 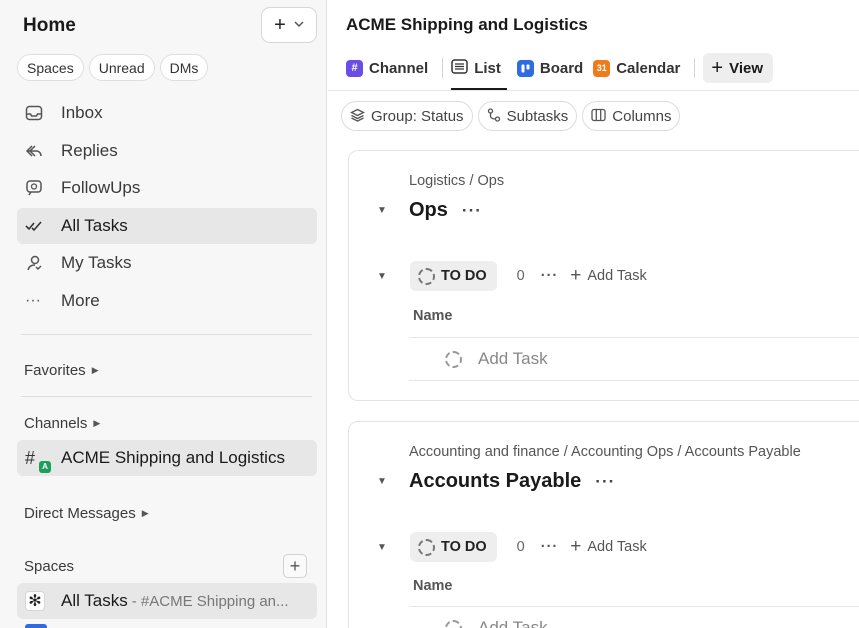 I want to click on direct-messages-section: Direct Messages ▶, so click(x=86, y=513).